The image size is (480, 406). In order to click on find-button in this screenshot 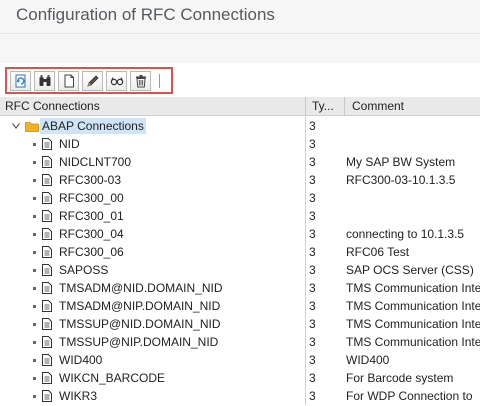, I will do `click(44, 80)`.